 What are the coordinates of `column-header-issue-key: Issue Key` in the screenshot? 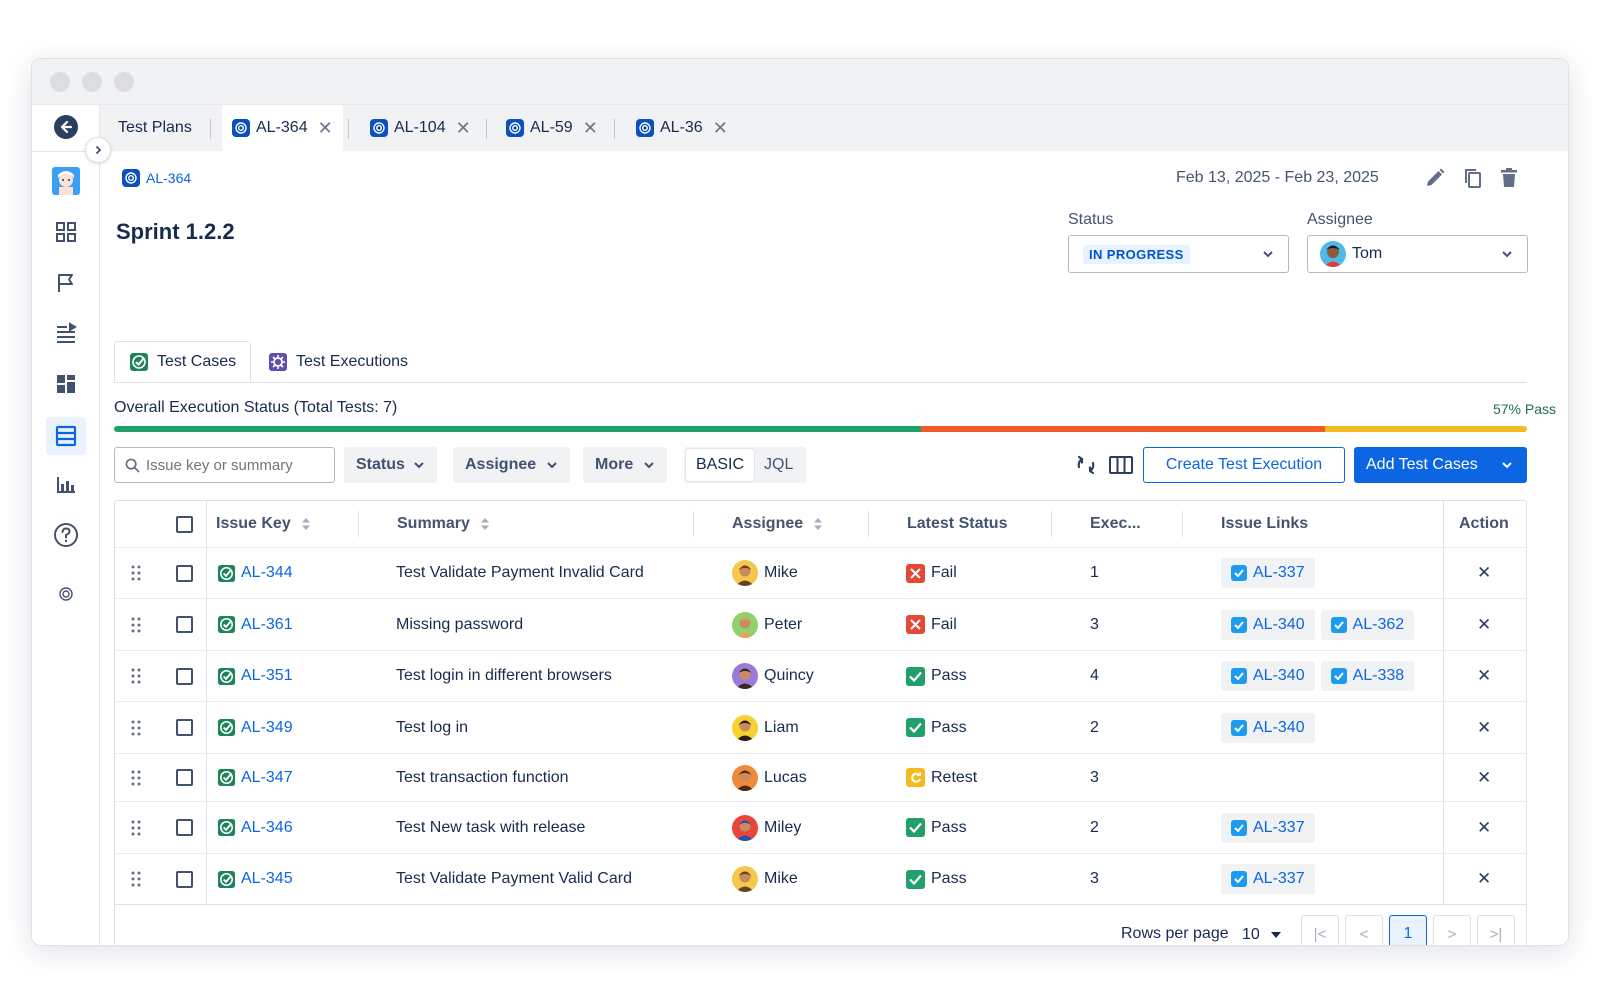 It's located at (263, 524).